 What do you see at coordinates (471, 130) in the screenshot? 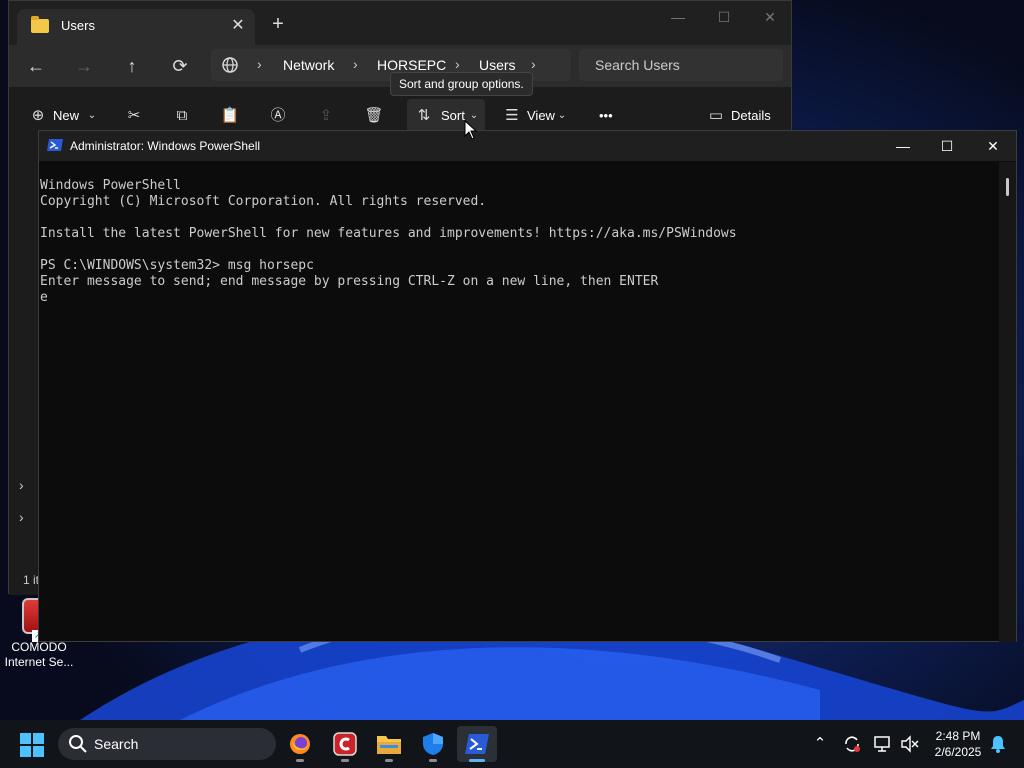
I see `mouse-cursor-icon` at bounding box center [471, 130].